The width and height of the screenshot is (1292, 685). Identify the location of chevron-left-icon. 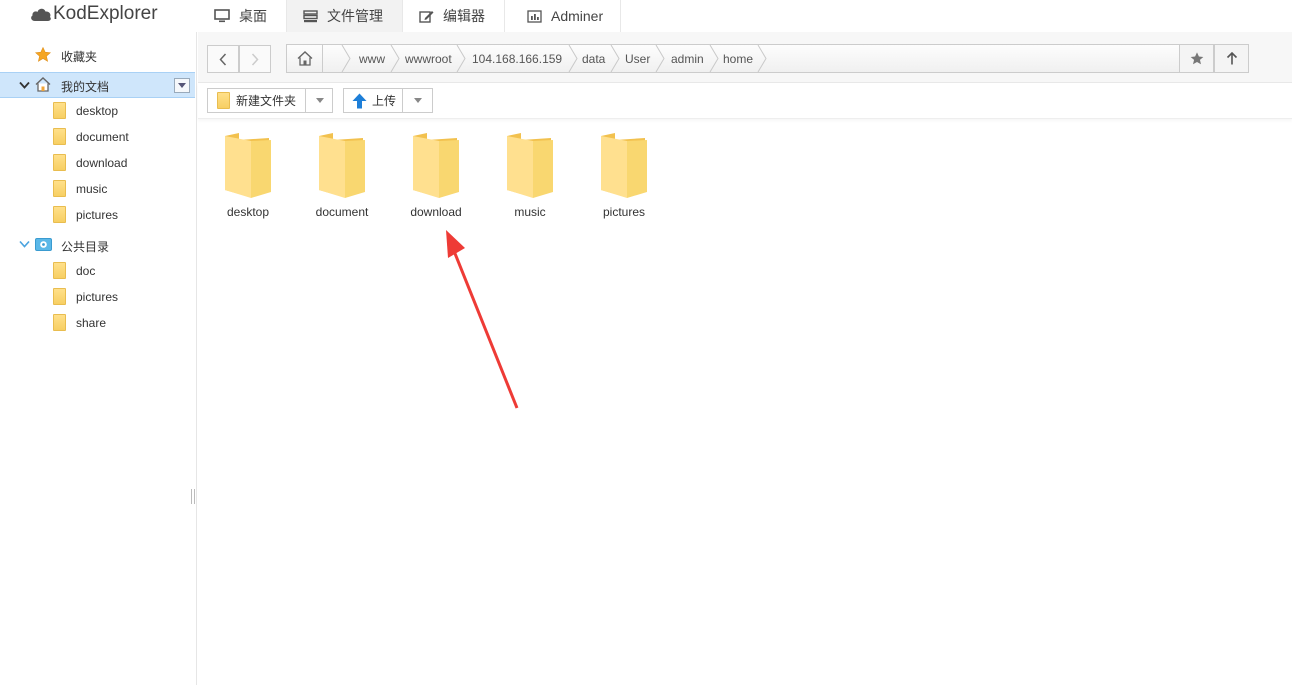
(223, 59).